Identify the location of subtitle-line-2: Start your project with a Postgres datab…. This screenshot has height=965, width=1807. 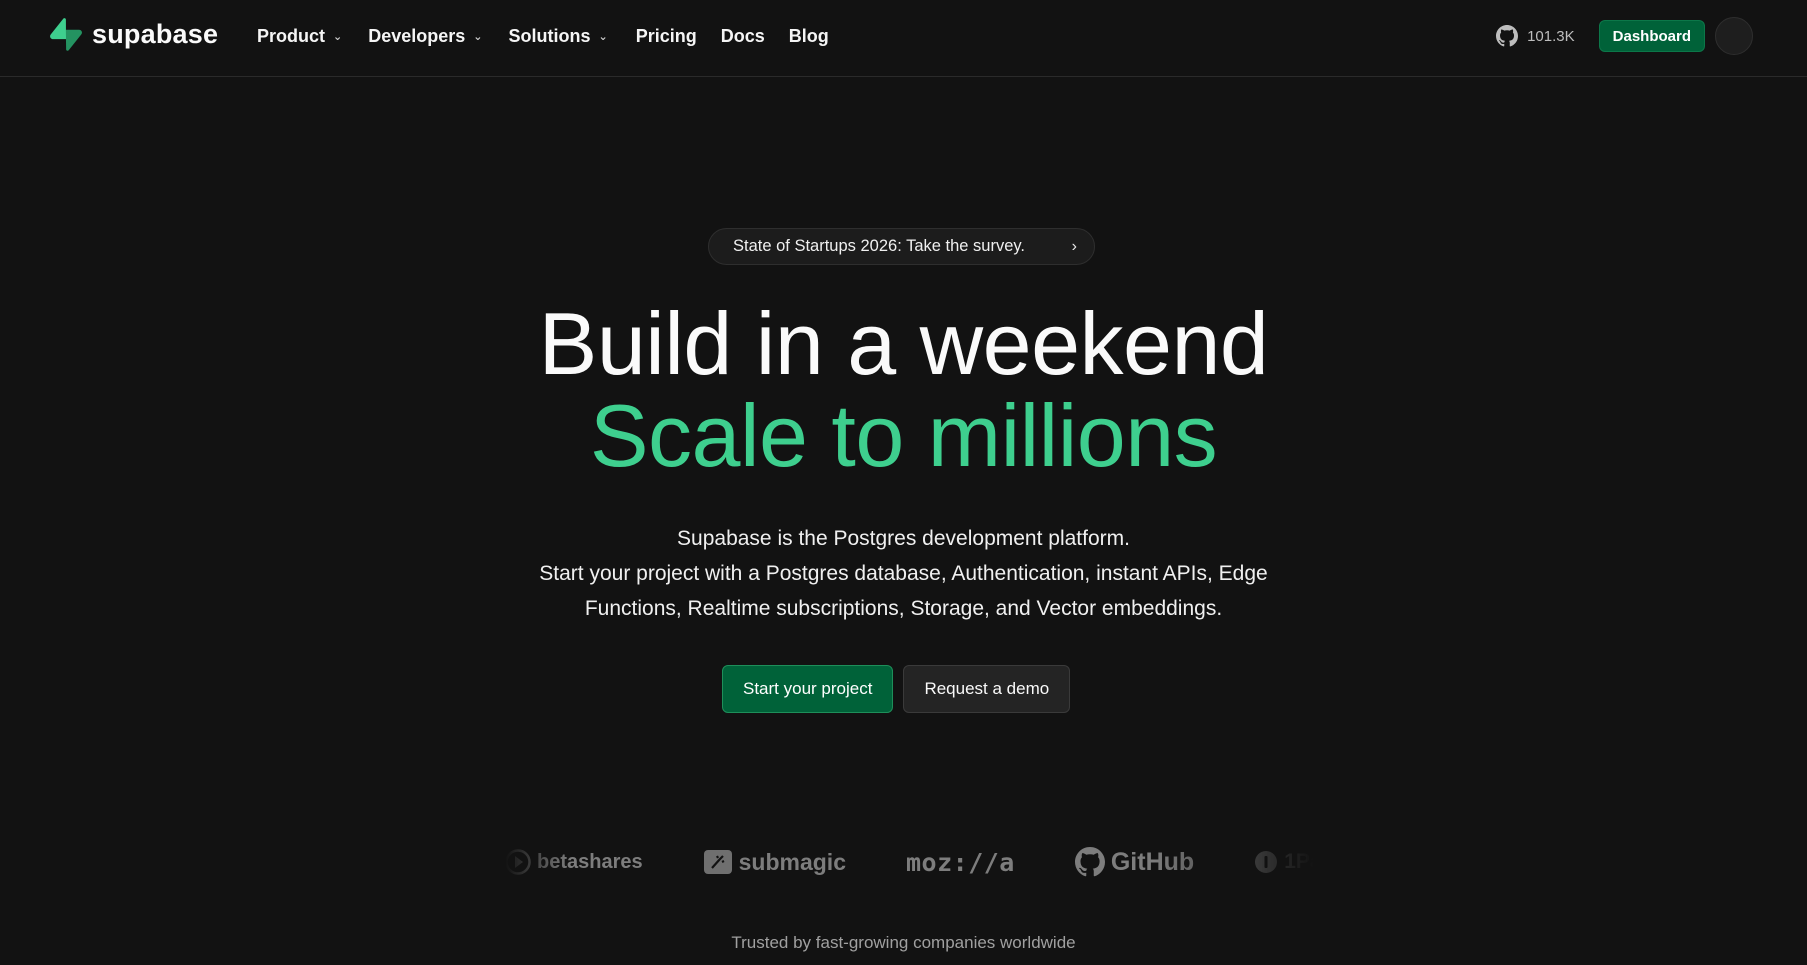
(903, 573).